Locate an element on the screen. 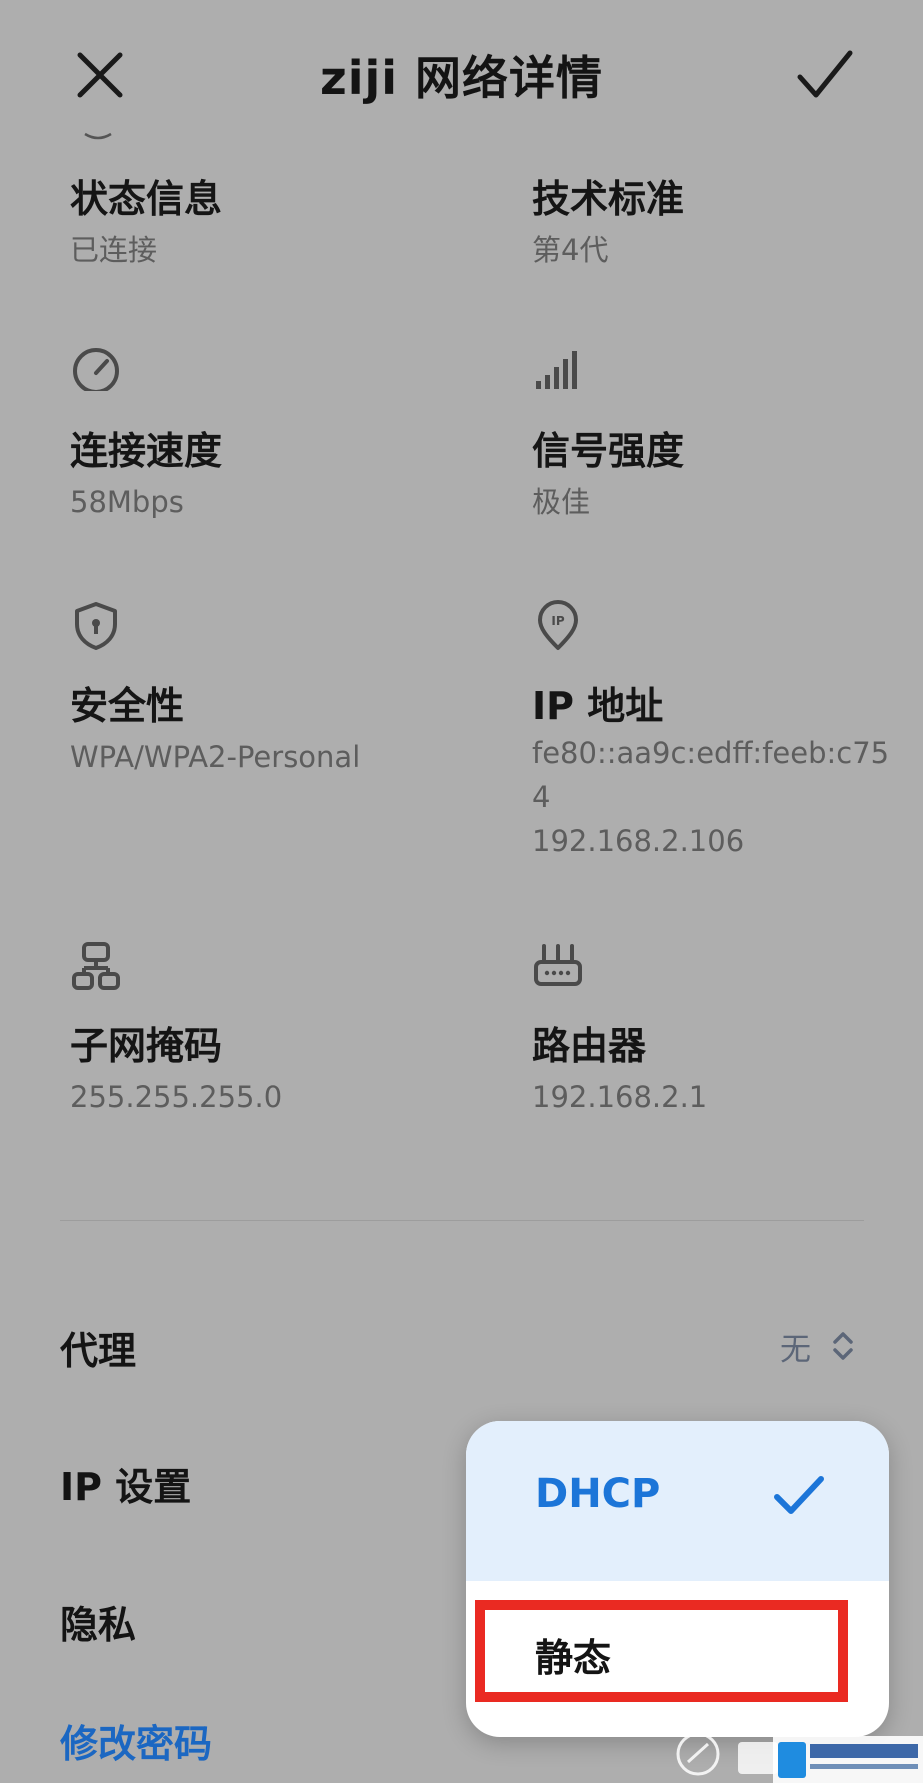 The width and height of the screenshot is (923, 1783). status-info-cell: 状态信息 已连接 is located at coordinates (270, 213).